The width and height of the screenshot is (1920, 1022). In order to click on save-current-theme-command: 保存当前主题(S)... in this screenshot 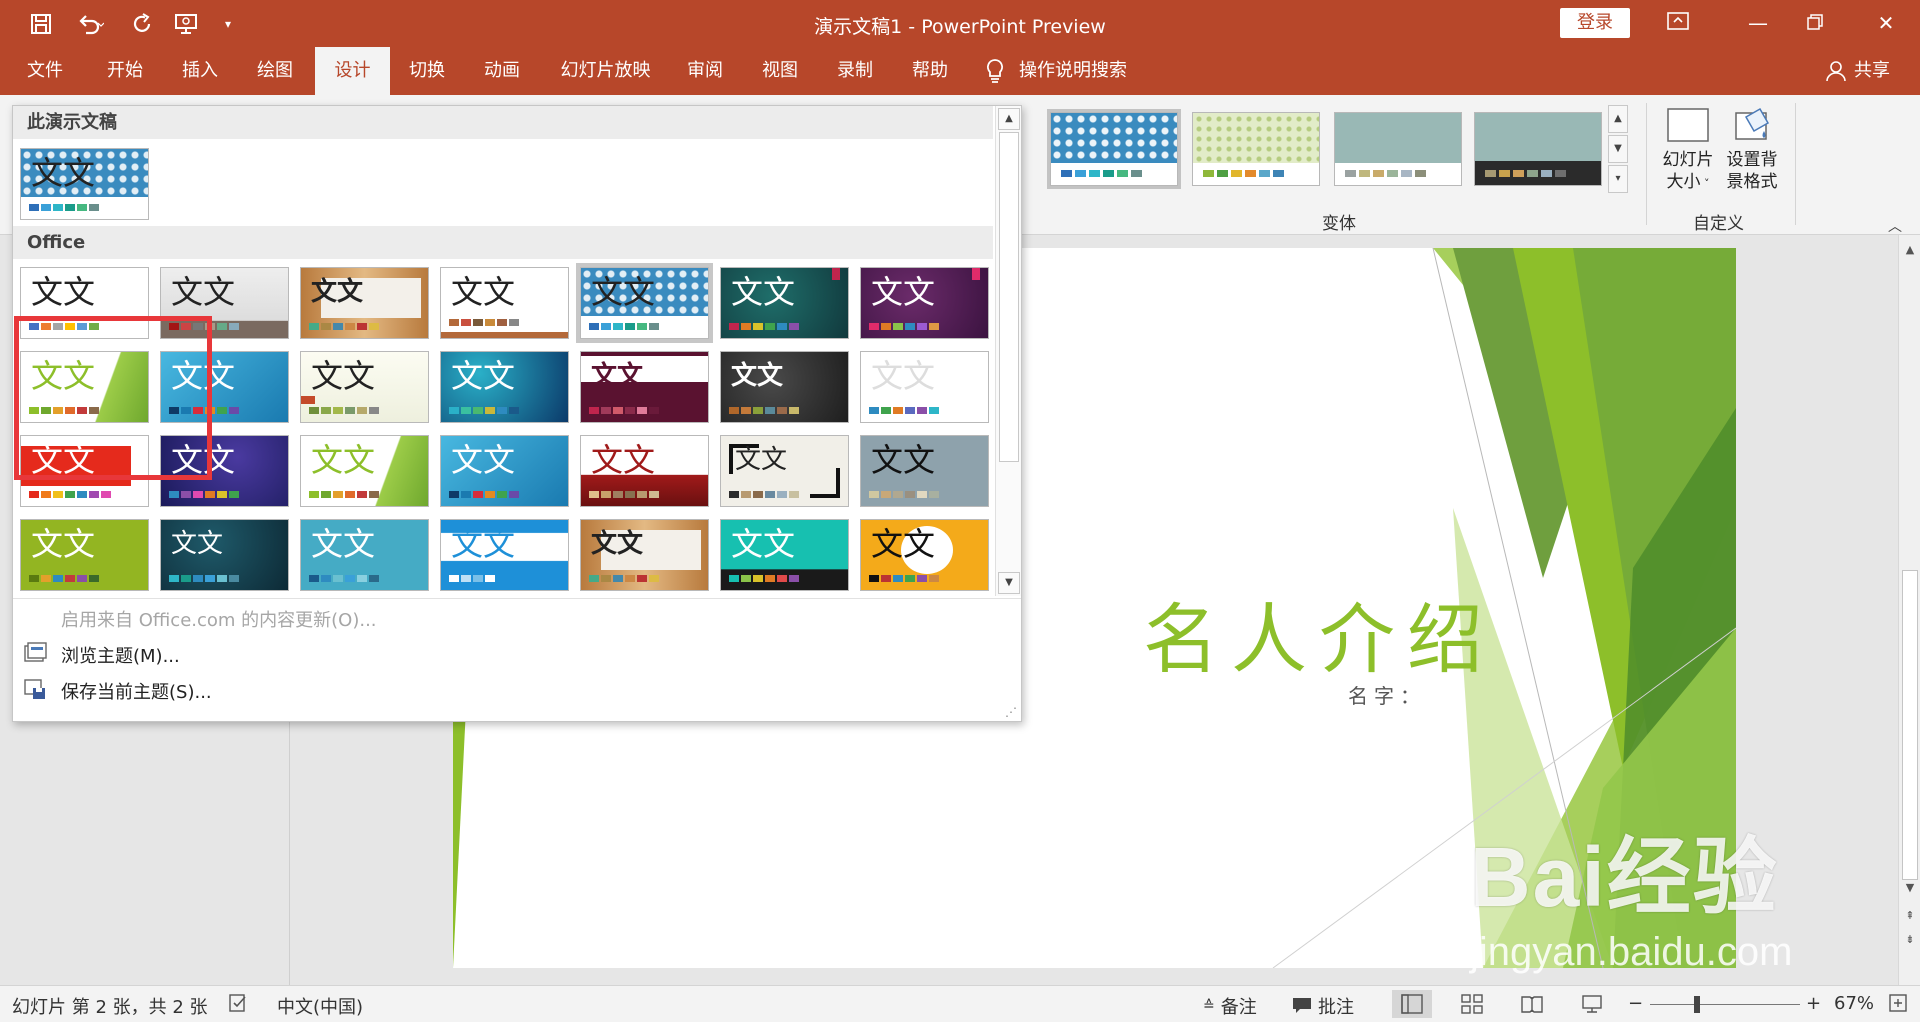, I will do `click(136, 691)`.